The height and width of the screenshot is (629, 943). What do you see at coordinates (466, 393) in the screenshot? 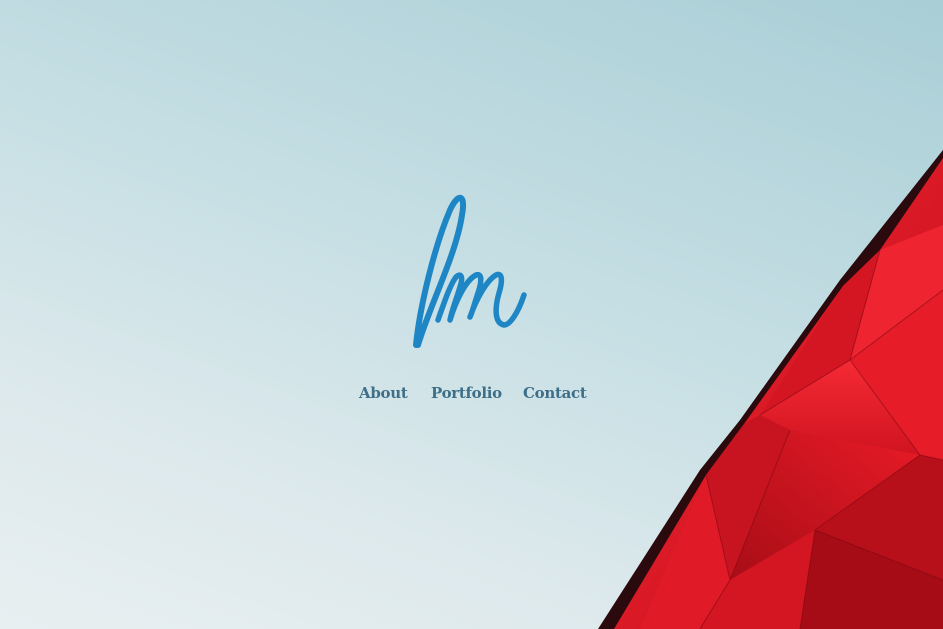
I see `nav-link-portfolio: Portfolio` at bounding box center [466, 393].